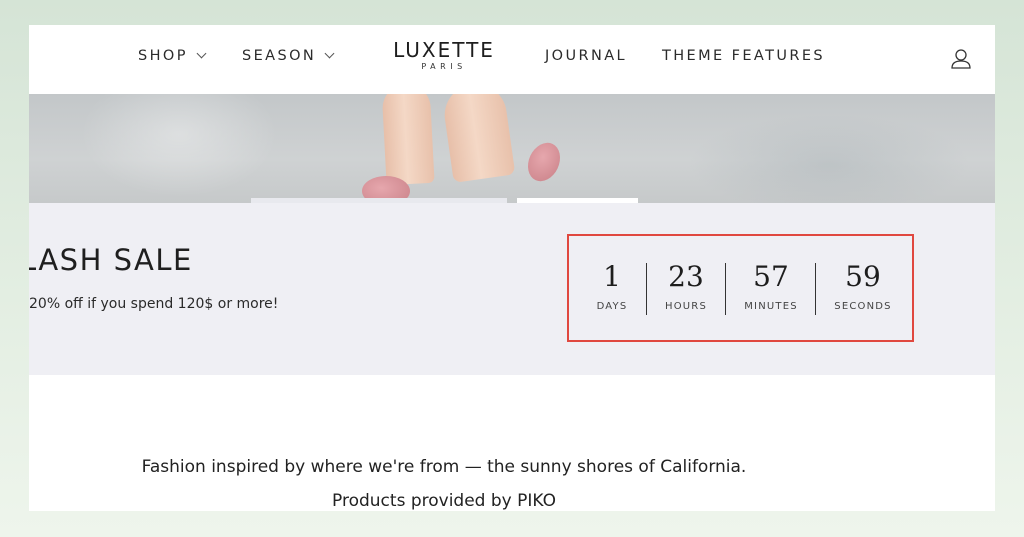 This screenshot has height=537, width=1024. I want to click on countdown-hours-value: 23, so click(686, 276).